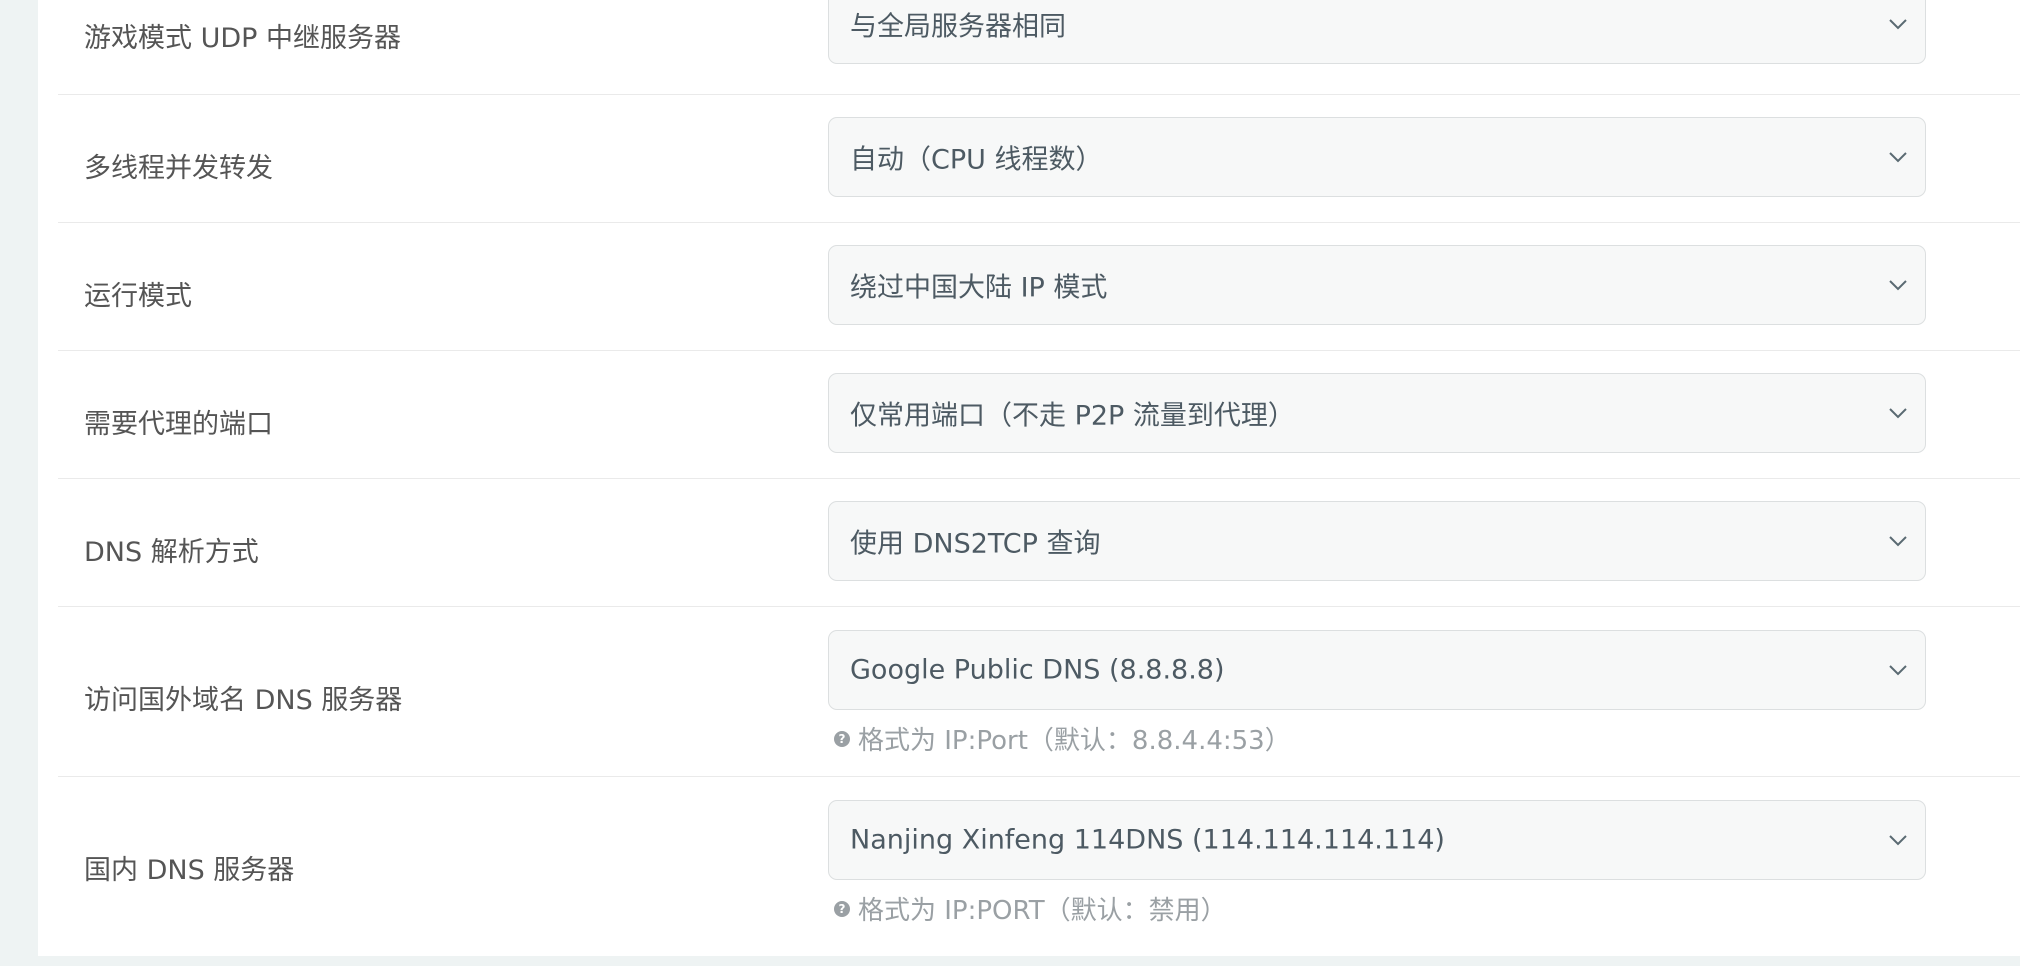 The width and height of the screenshot is (2020, 966). What do you see at coordinates (975, 544) in the screenshot?
I see `select-value: 使用 DNS2TCP 查询` at bounding box center [975, 544].